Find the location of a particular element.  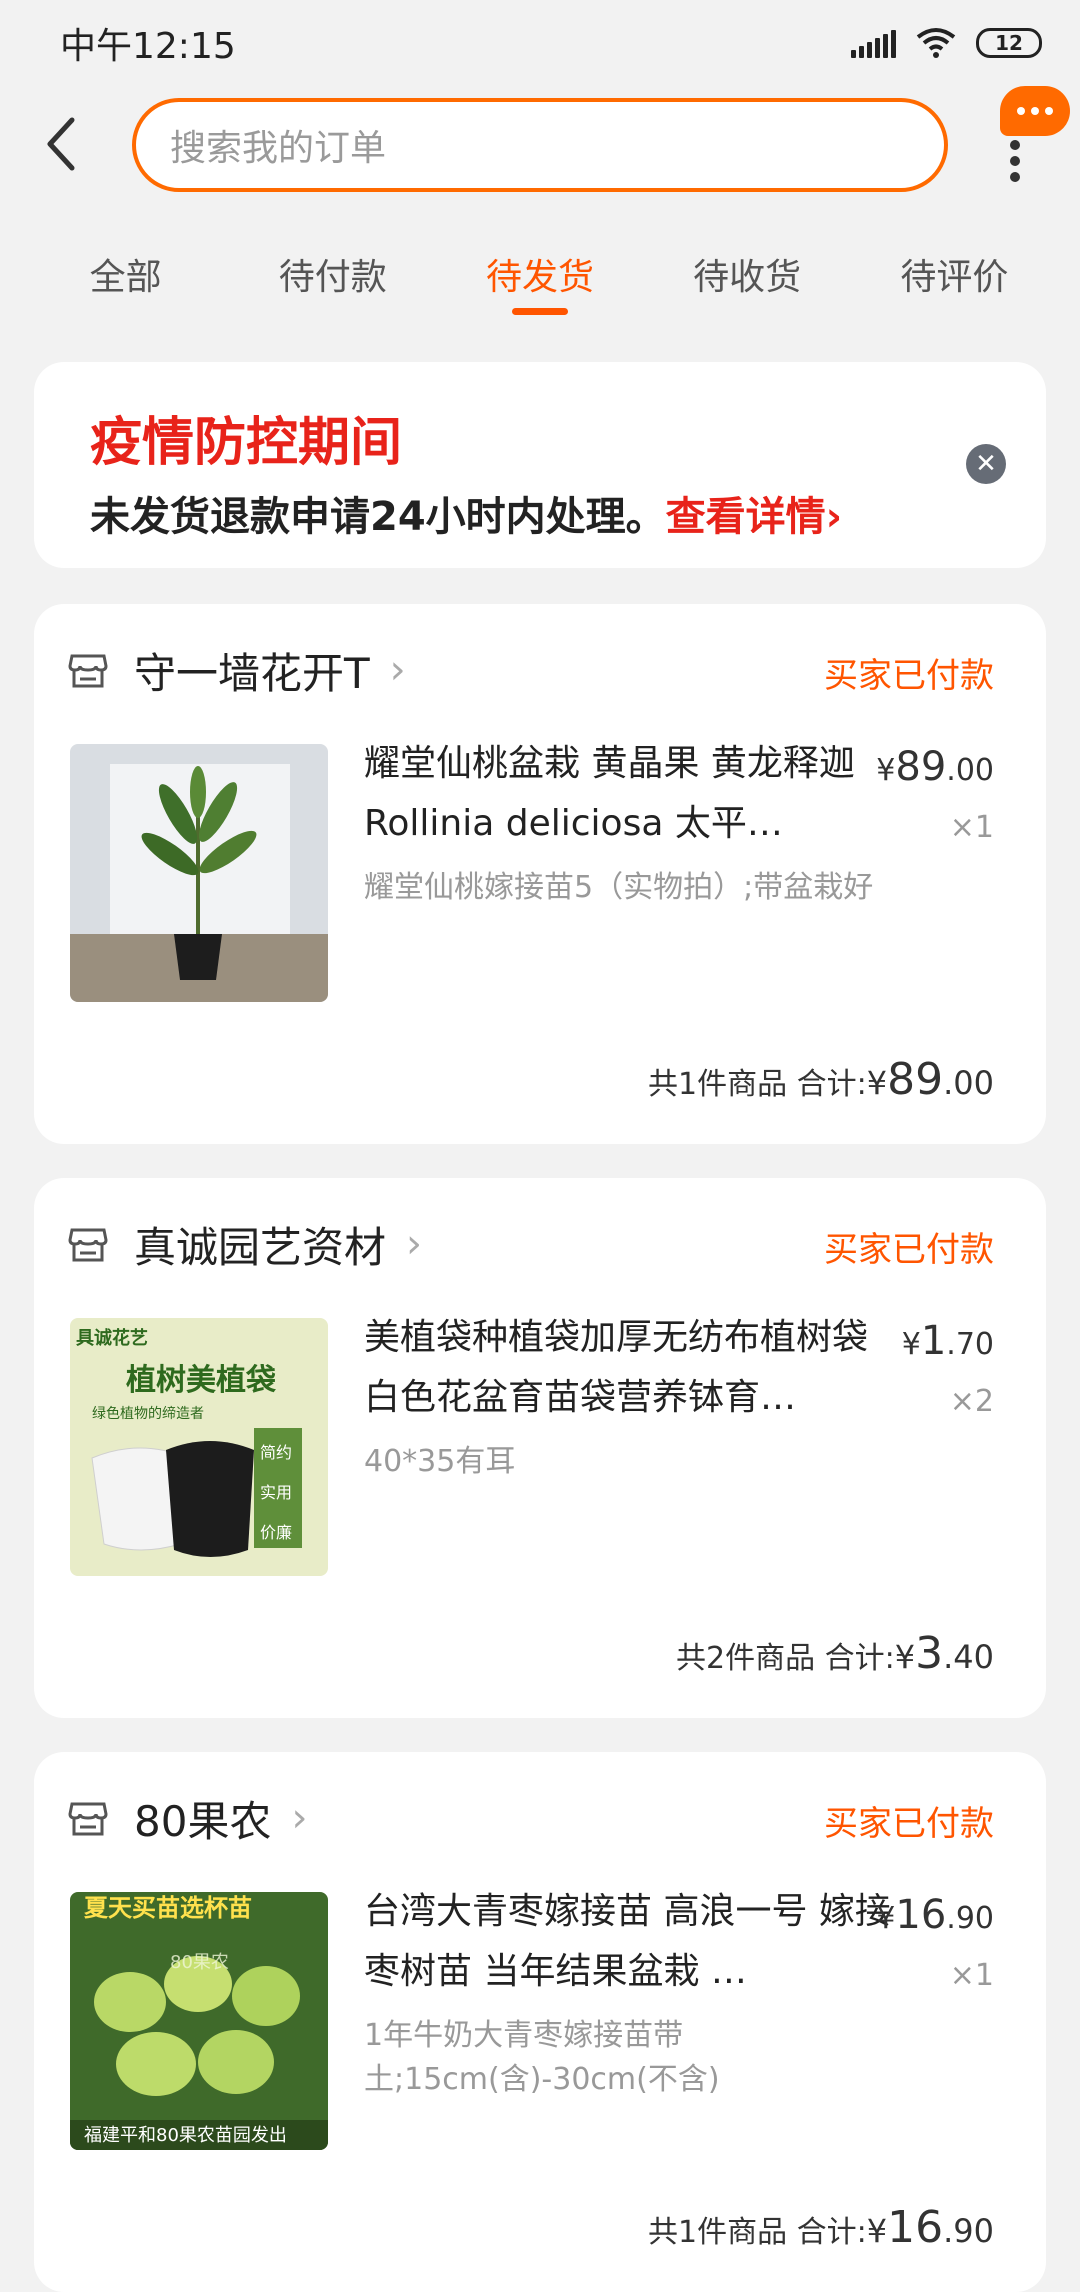

shop-header: 真诚园艺资材 › is located at coordinates (245, 1244).